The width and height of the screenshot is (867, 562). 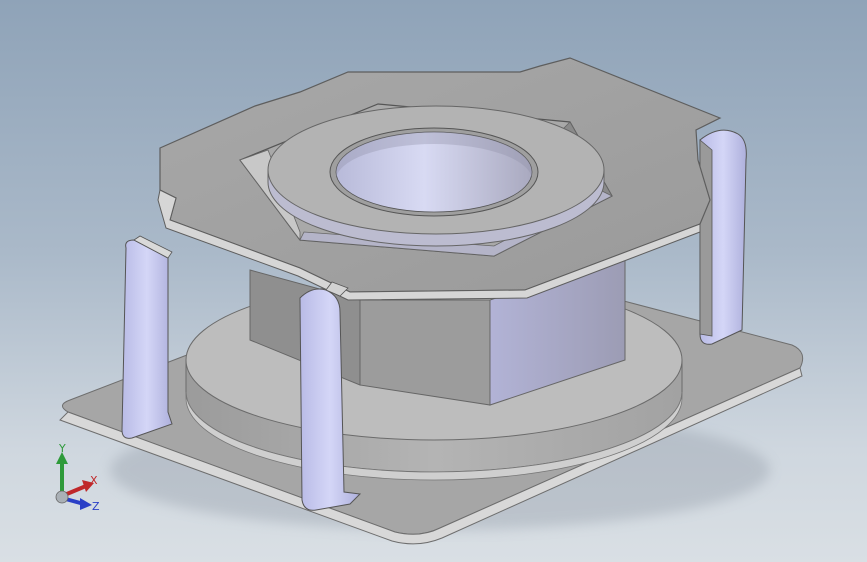 I want to click on triad-origin, so click(x=62, y=497).